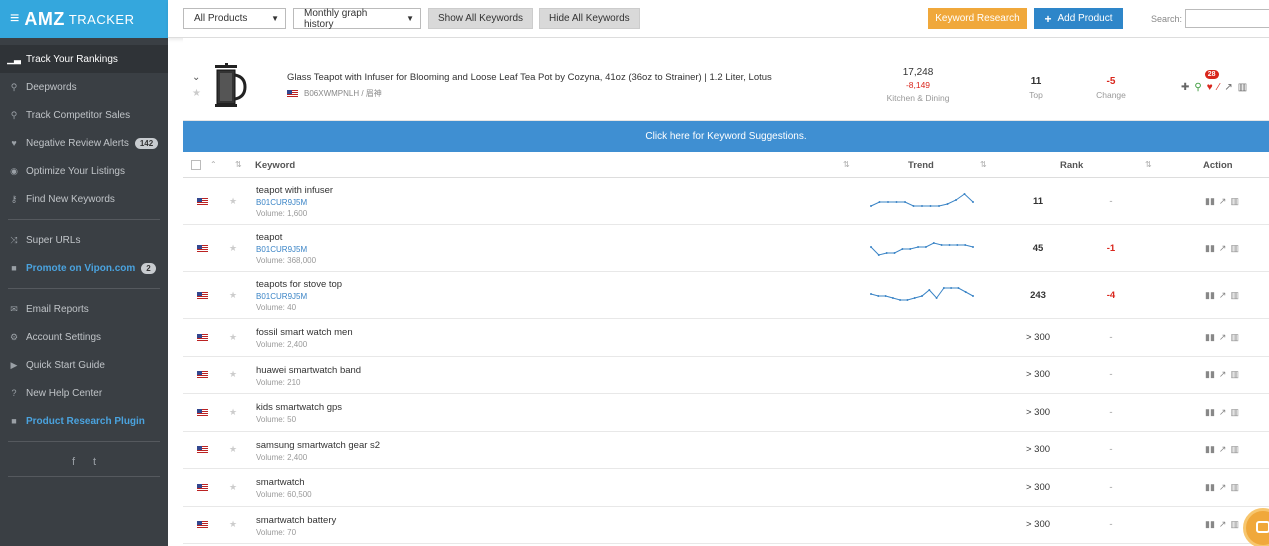 This screenshot has width=1269, height=546. What do you see at coordinates (280, 482) in the screenshot?
I see `keyword-text: smartwatch` at bounding box center [280, 482].